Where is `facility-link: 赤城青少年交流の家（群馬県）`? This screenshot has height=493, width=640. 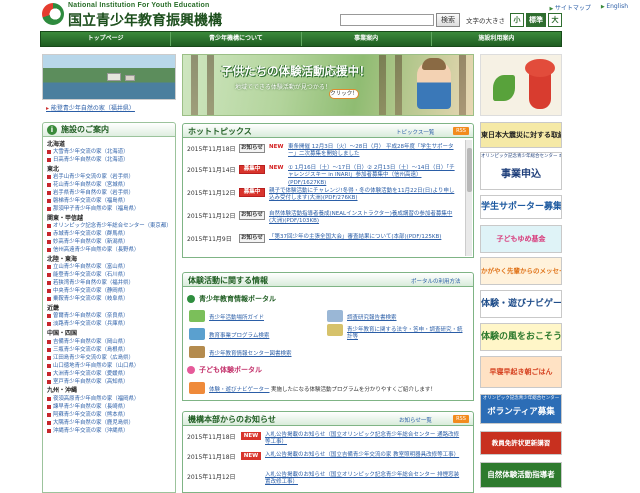
facility-link: 赤城青少年交流の家（群馬県） is located at coordinates (109, 234).